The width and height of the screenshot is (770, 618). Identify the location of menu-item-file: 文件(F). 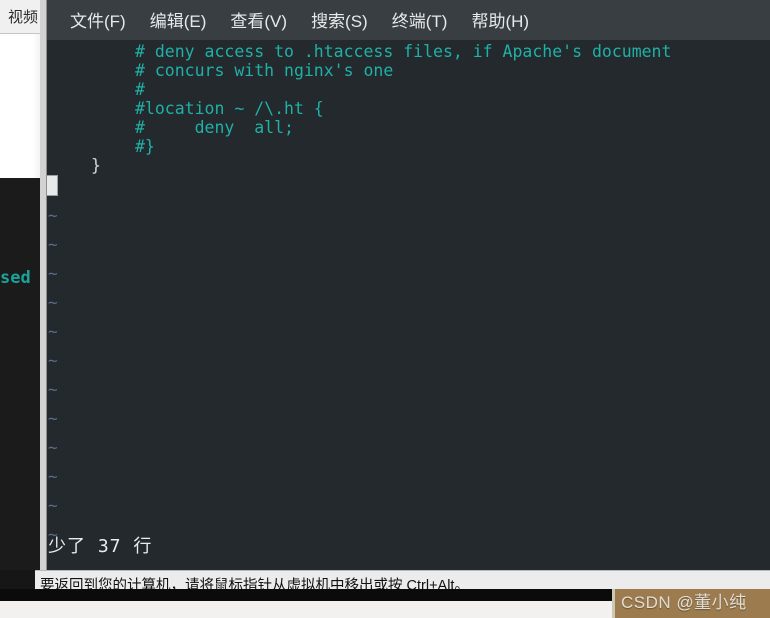
(98, 20).